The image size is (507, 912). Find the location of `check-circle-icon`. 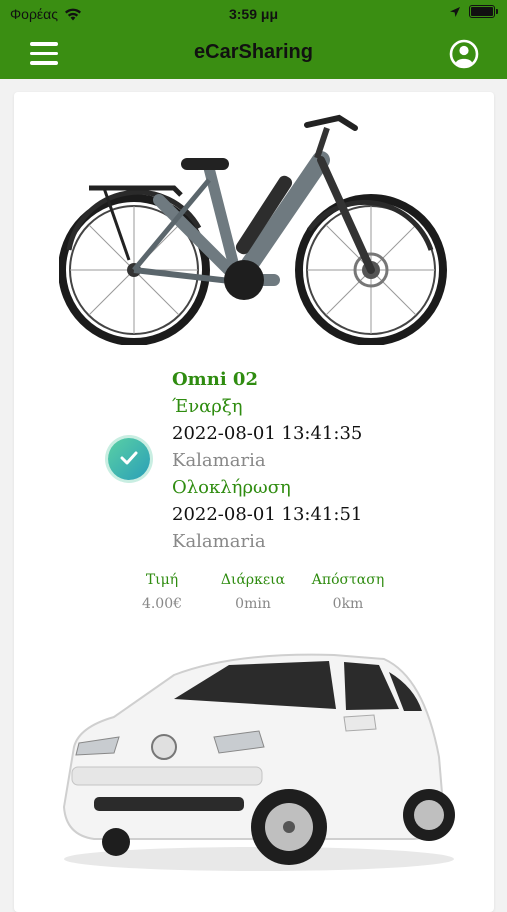

check-circle-icon is located at coordinates (129, 459).